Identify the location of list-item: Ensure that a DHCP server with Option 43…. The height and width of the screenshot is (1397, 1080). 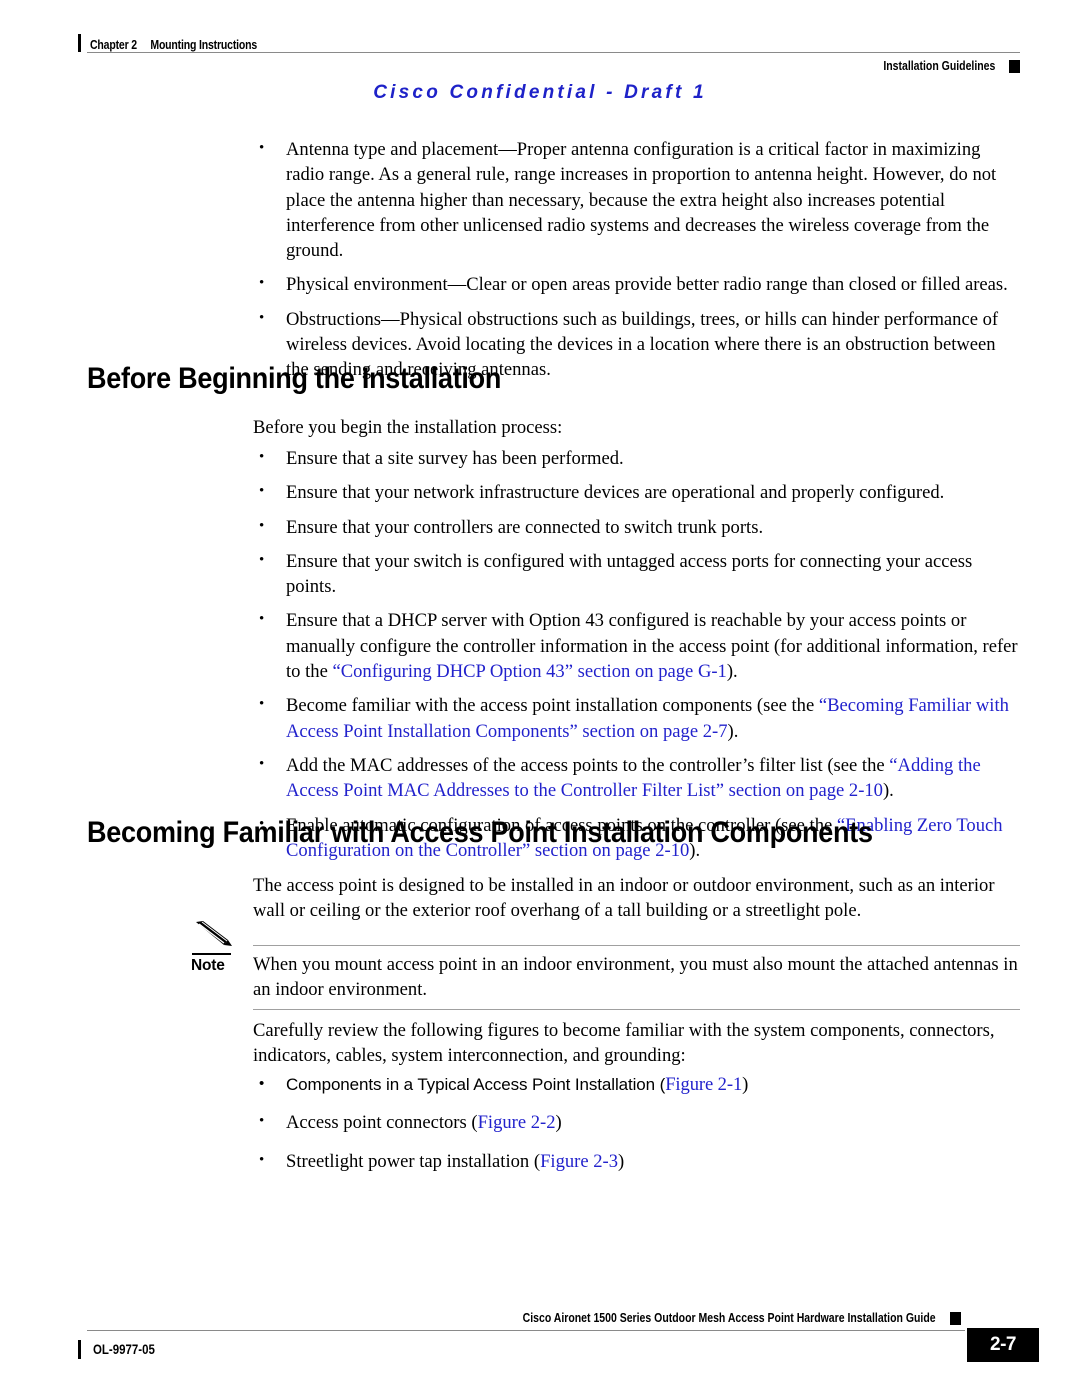
(637, 645).